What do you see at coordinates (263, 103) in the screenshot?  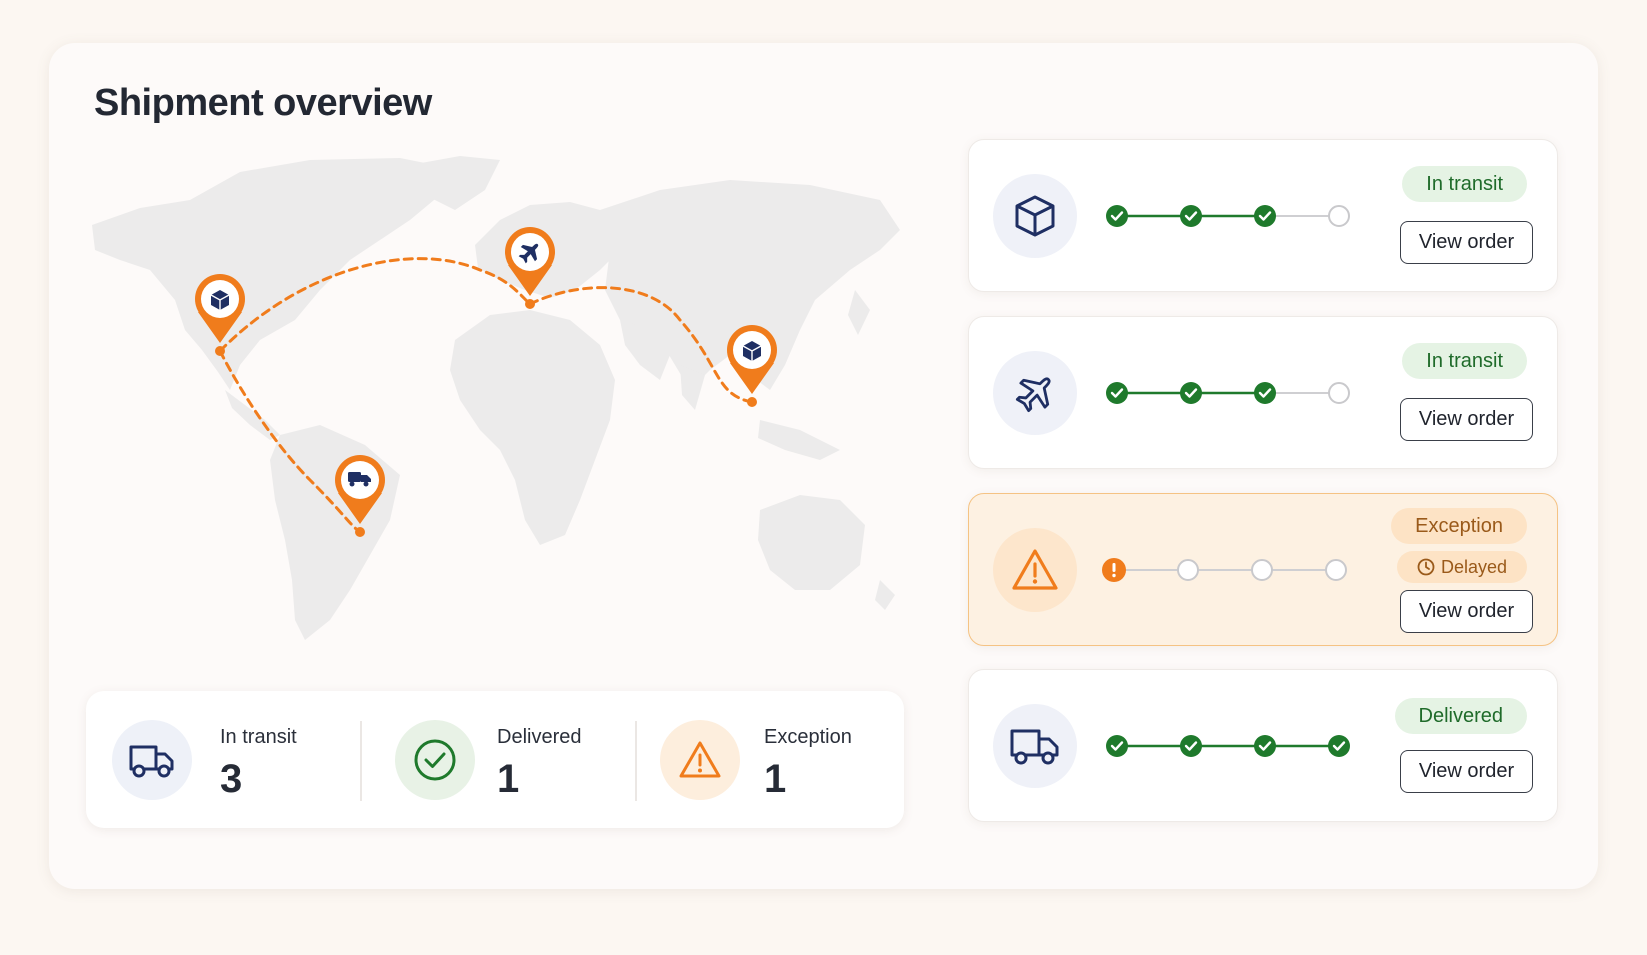 I see `page-title: Shipment overview` at bounding box center [263, 103].